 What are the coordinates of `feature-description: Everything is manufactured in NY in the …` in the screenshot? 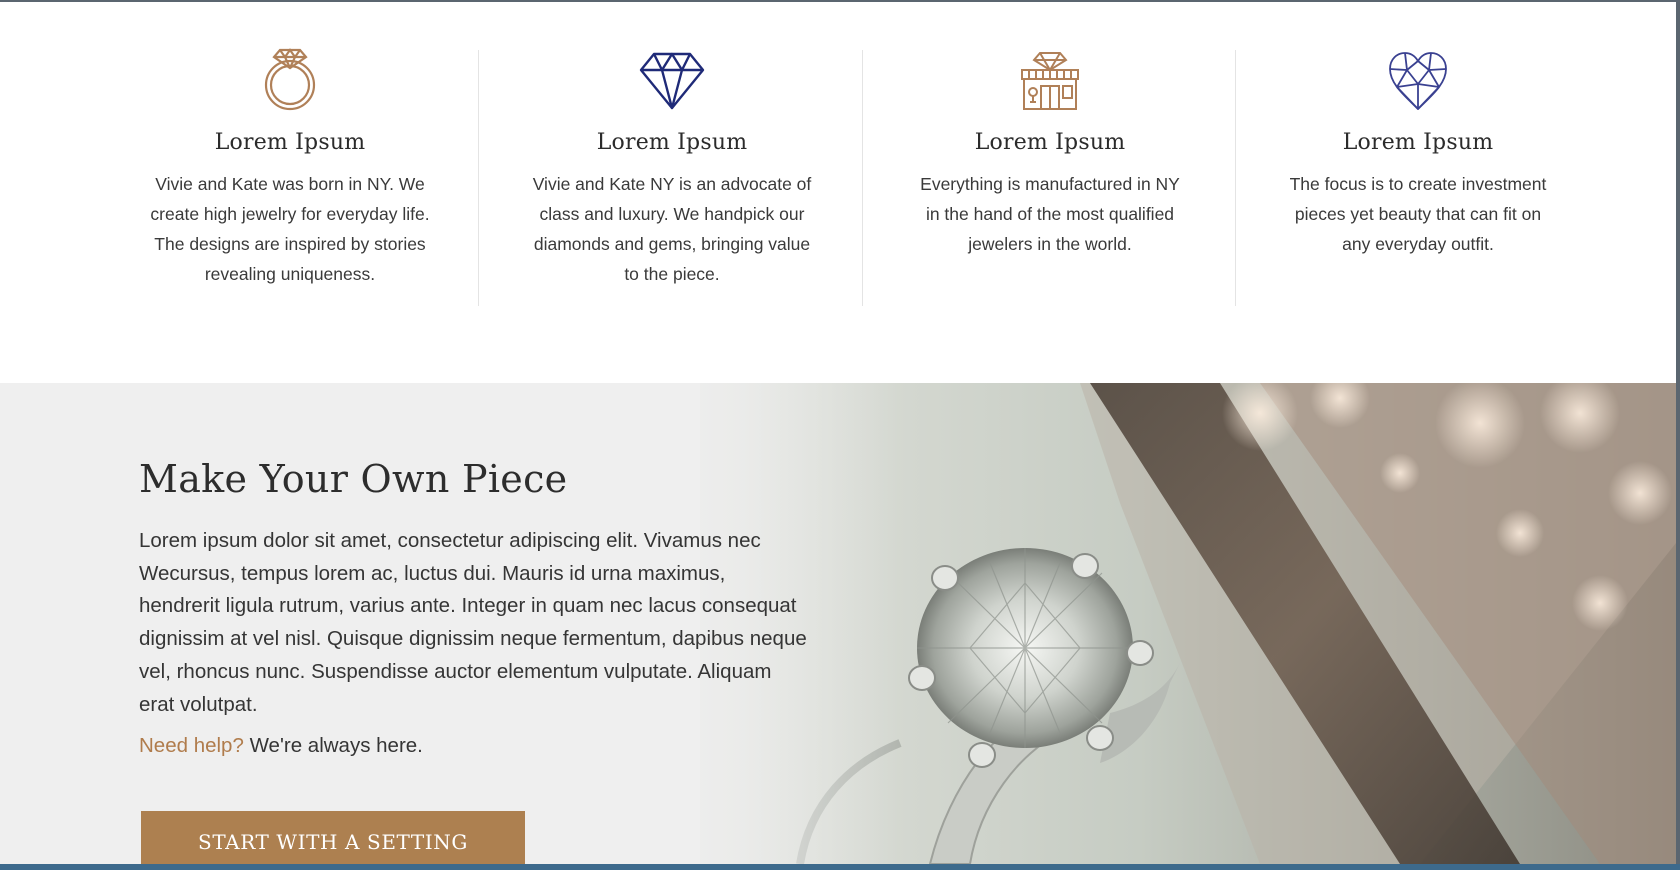 It's located at (1050, 214).